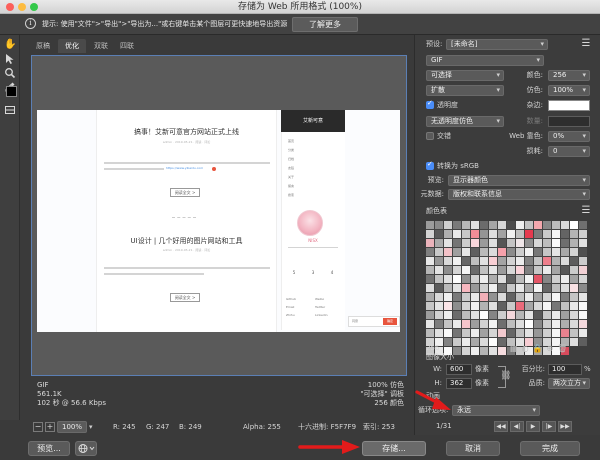 The image size is (600, 460). I want to click on done-button: 完成, so click(550, 448).